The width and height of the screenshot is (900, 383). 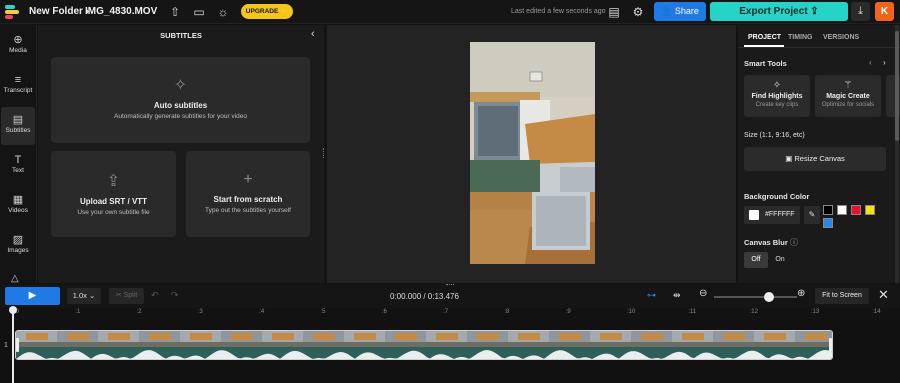 I want to click on share-button: 👤 Share, so click(x=680, y=11).